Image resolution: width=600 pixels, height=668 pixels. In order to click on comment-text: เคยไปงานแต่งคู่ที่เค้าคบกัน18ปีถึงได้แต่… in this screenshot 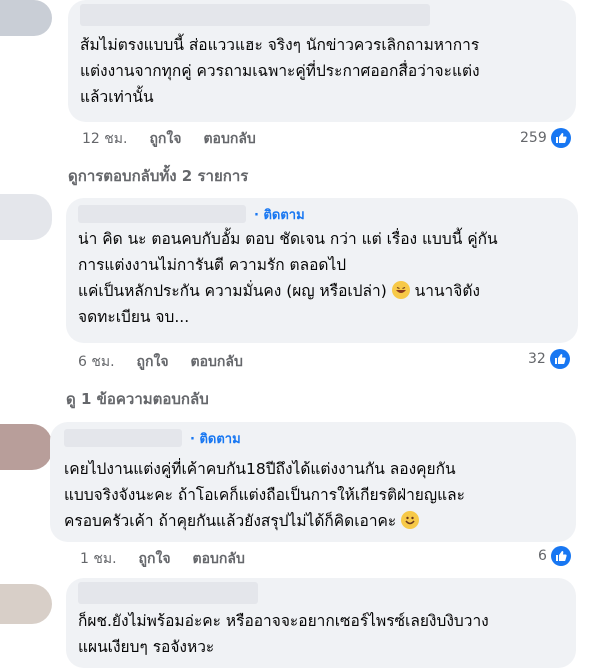, I will do `click(314, 495)`.